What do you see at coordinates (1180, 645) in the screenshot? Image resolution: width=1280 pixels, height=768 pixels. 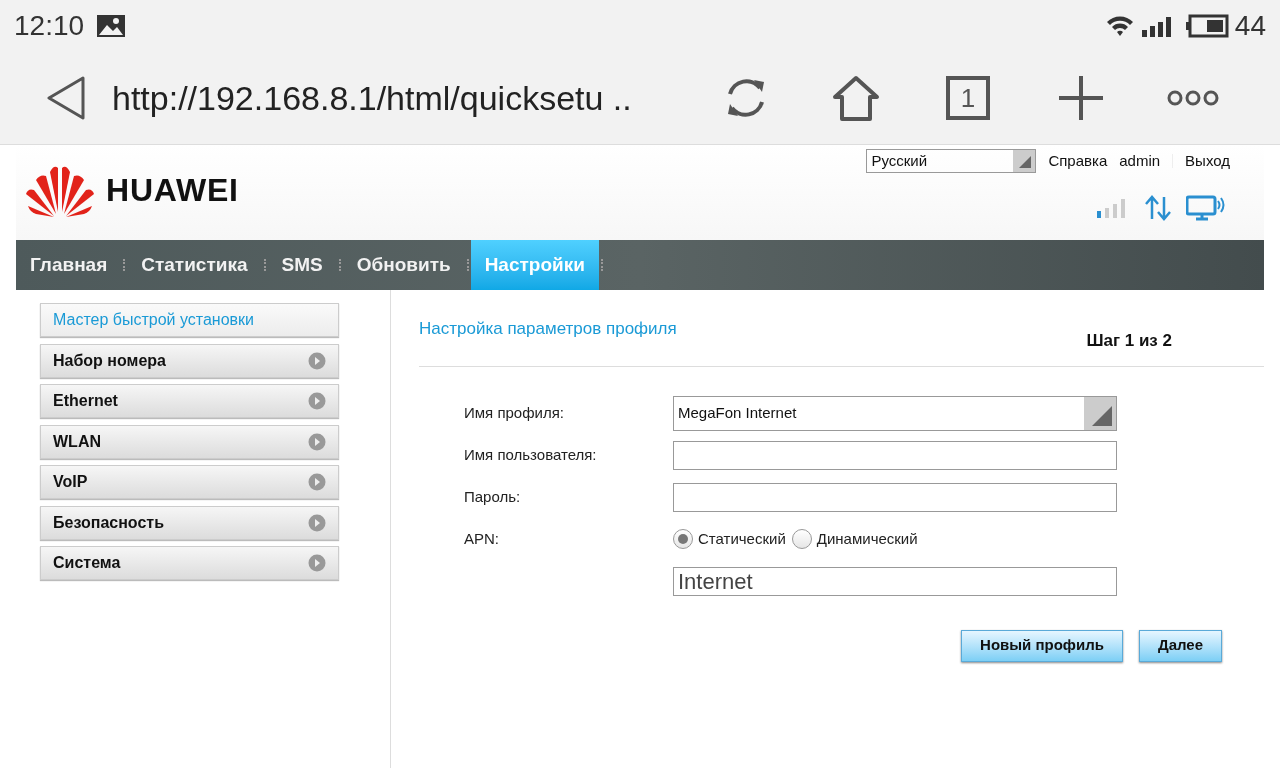 I see `action-button: Далее` at bounding box center [1180, 645].